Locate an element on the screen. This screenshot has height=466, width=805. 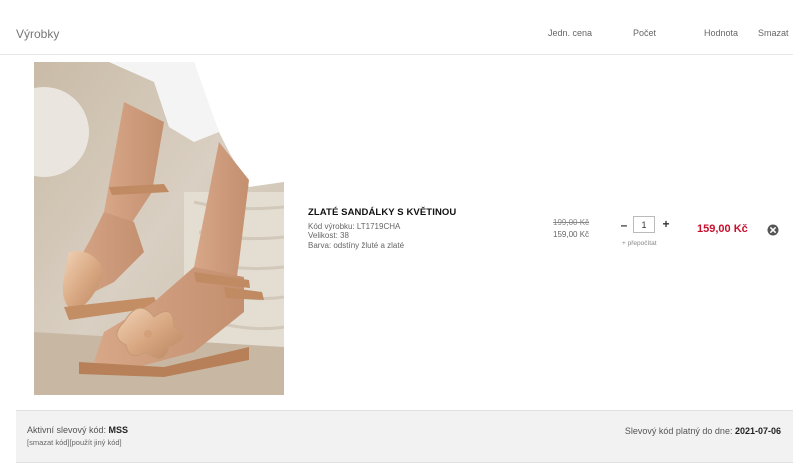
col-quantity: Počet is located at coordinates (645, 33).